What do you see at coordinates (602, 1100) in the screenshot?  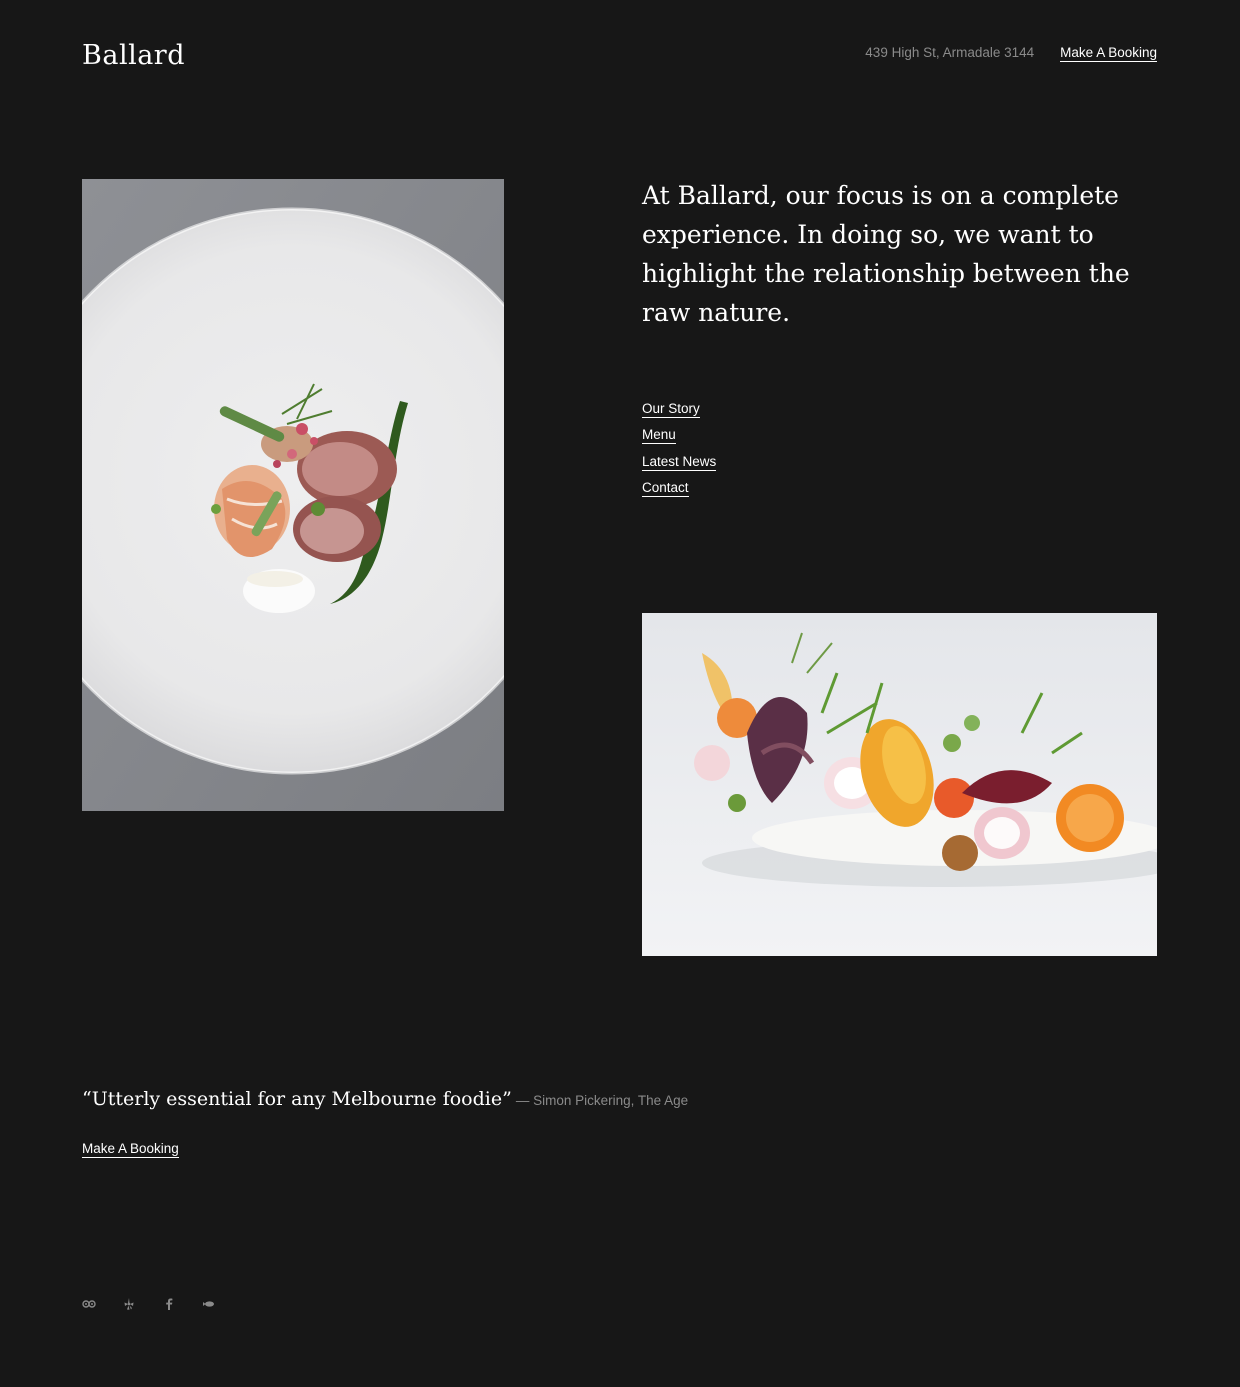 I see `testimonial-attribution: — Simon Pickering, The Age` at bounding box center [602, 1100].